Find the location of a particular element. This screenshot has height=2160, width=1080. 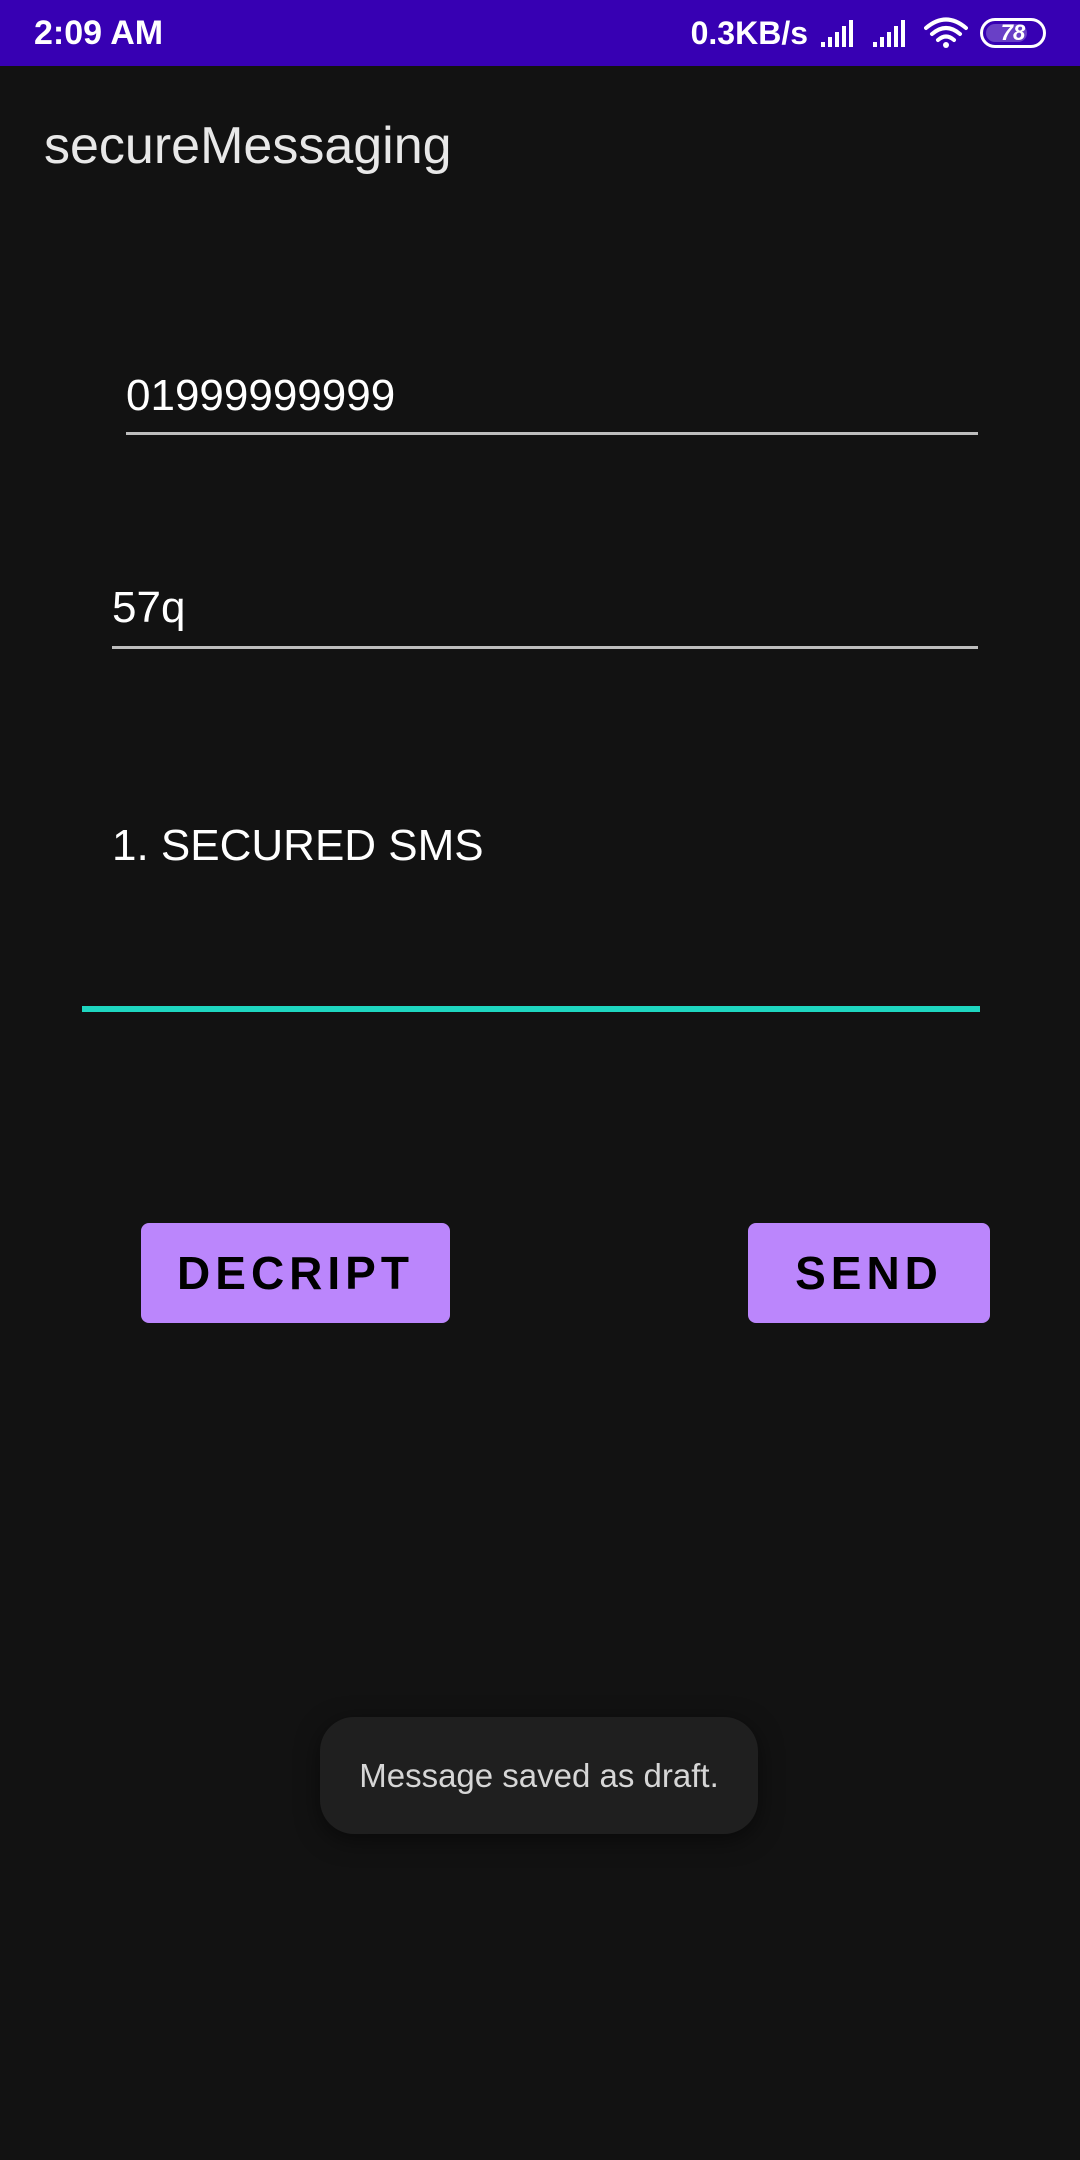

message-value: 1. SECURED SMS is located at coordinates (298, 846).